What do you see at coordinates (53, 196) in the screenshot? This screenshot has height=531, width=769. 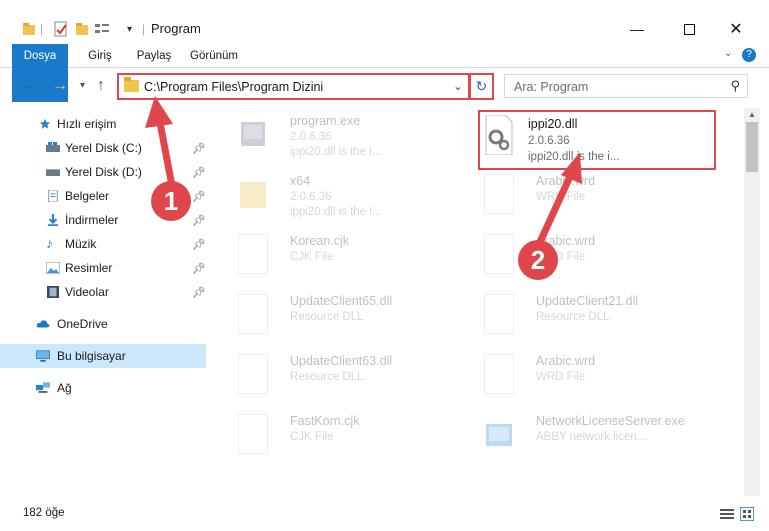 I see `documents-icon` at bounding box center [53, 196].